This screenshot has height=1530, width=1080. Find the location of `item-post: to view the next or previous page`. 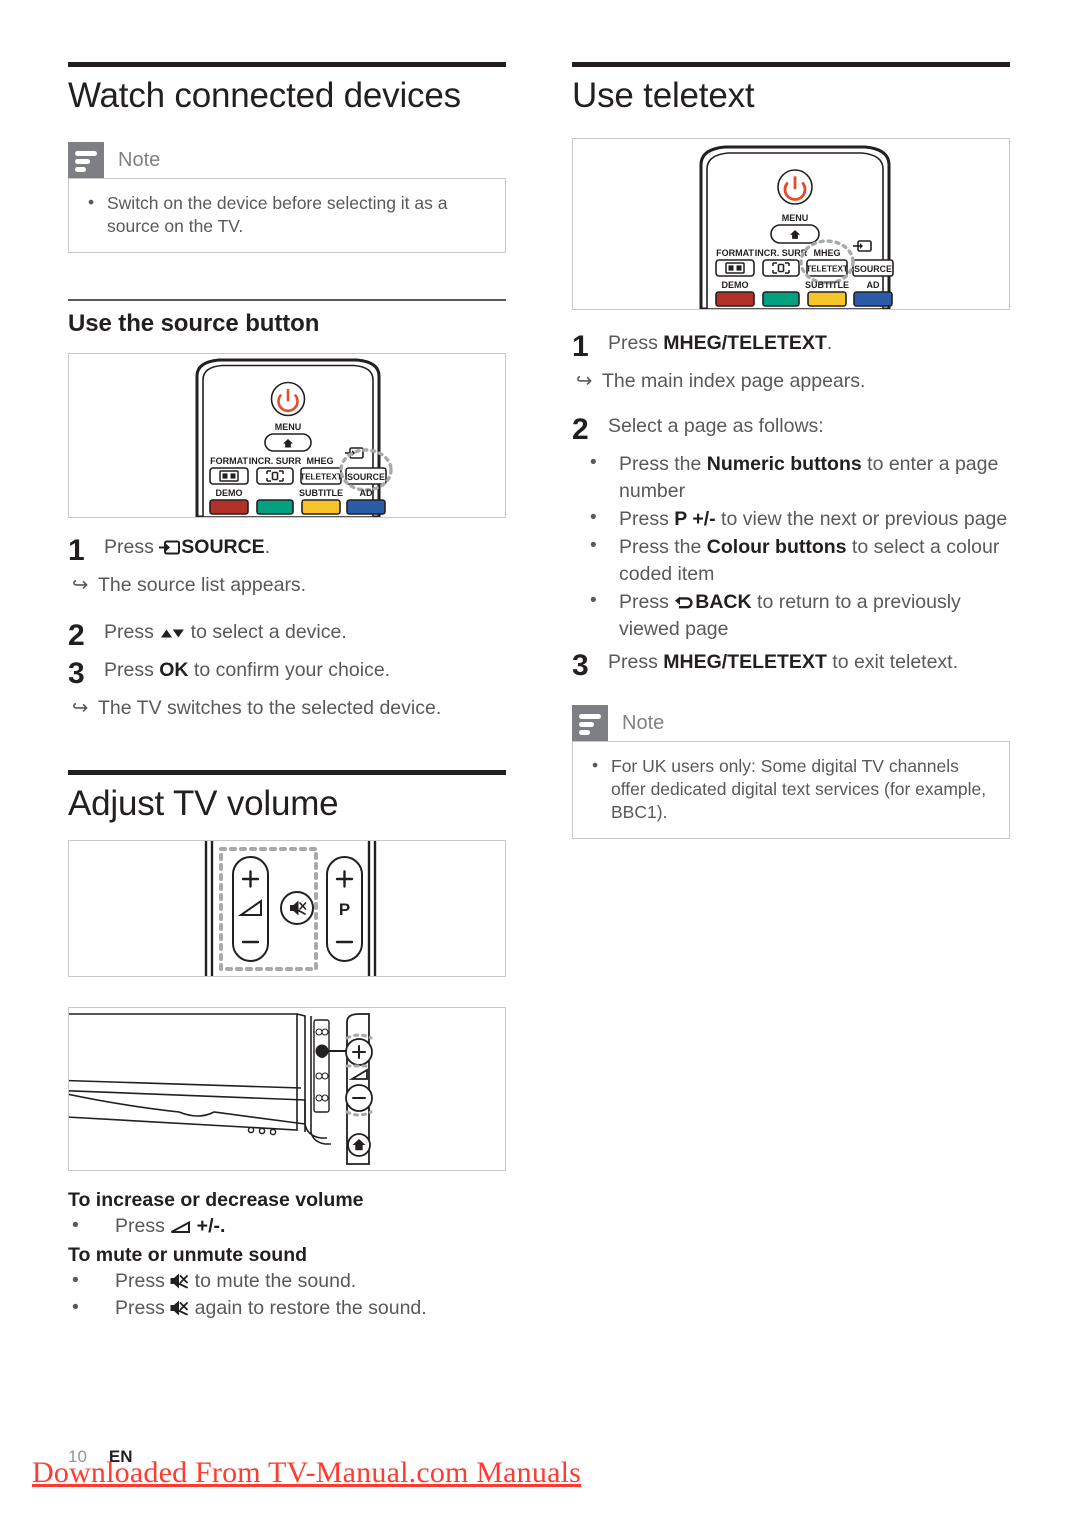

item-post: to view the next or previous page is located at coordinates (861, 519).